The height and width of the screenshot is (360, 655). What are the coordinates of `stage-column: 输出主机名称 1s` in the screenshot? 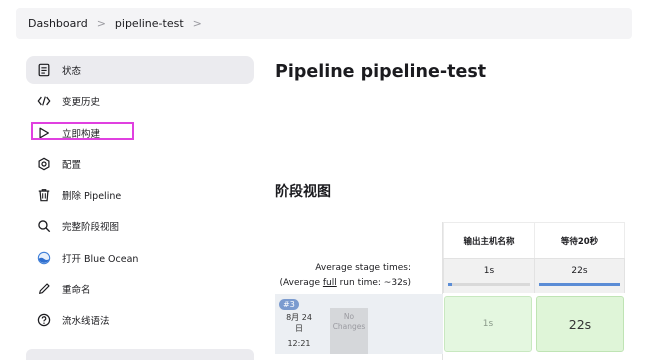 It's located at (488, 257).